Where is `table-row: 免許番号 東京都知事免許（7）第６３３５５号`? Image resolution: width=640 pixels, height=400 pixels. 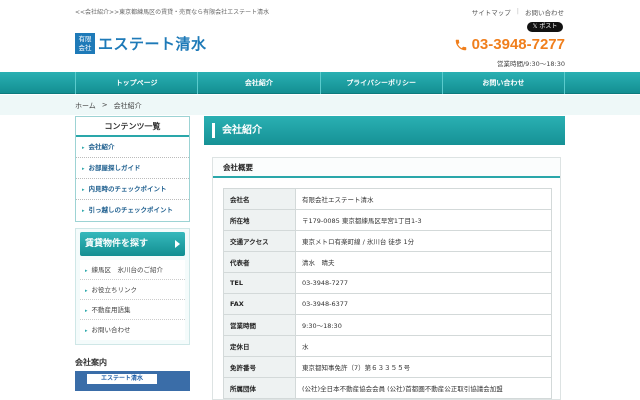 table-row: 免許番号 東京都知事免許（7）第６３３５５号 is located at coordinates (387, 367).